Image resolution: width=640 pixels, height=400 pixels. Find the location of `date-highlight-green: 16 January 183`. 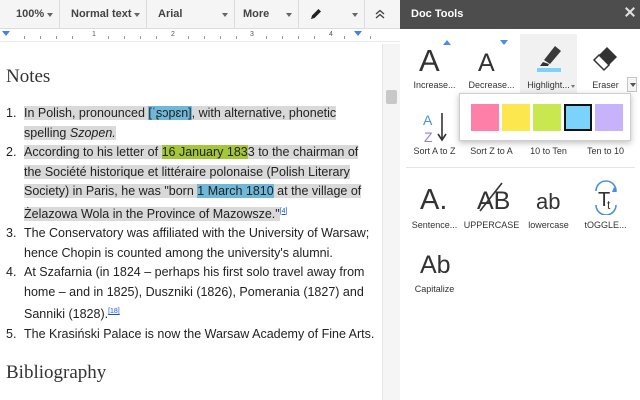

date-highlight-green: 16 January 183 is located at coordinates (204, 152).